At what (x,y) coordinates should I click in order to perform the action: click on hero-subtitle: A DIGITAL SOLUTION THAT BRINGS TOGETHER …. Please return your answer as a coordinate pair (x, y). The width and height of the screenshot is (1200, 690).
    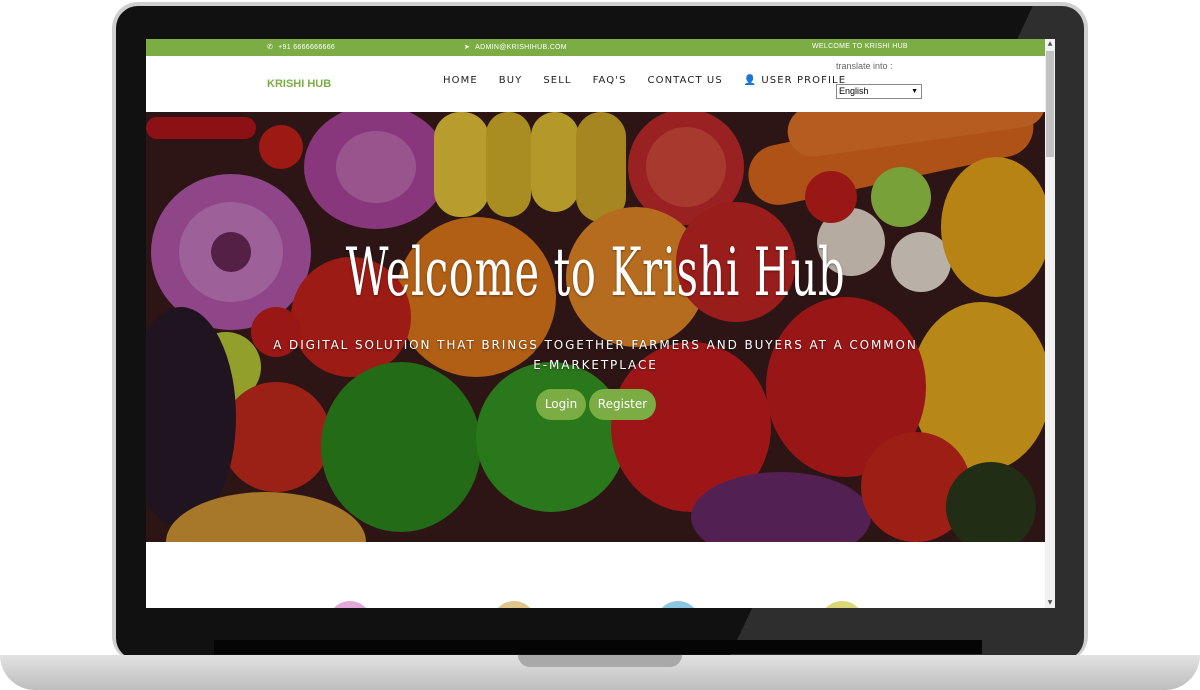
    Looking at the image, I should click on (595, 355).